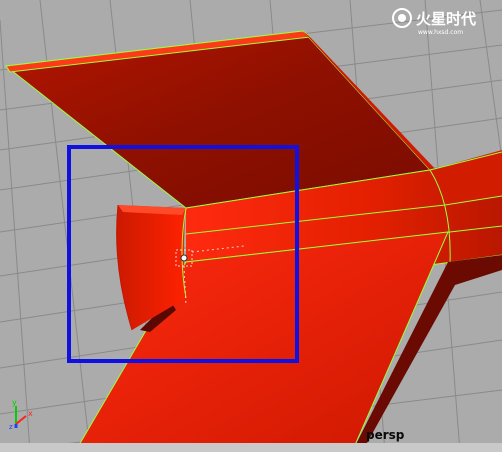  I want to click on axis-indicator-icon: y x z, so click(21, 414).